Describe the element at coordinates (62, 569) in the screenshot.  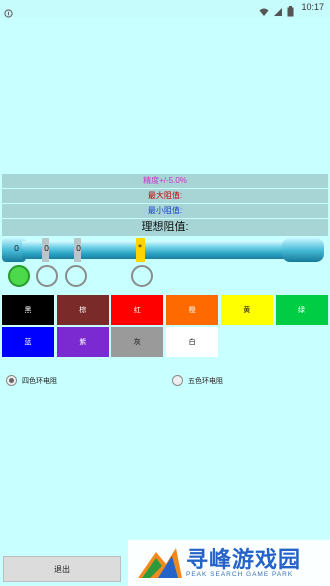
I see `exit-button: 退出` at that location.